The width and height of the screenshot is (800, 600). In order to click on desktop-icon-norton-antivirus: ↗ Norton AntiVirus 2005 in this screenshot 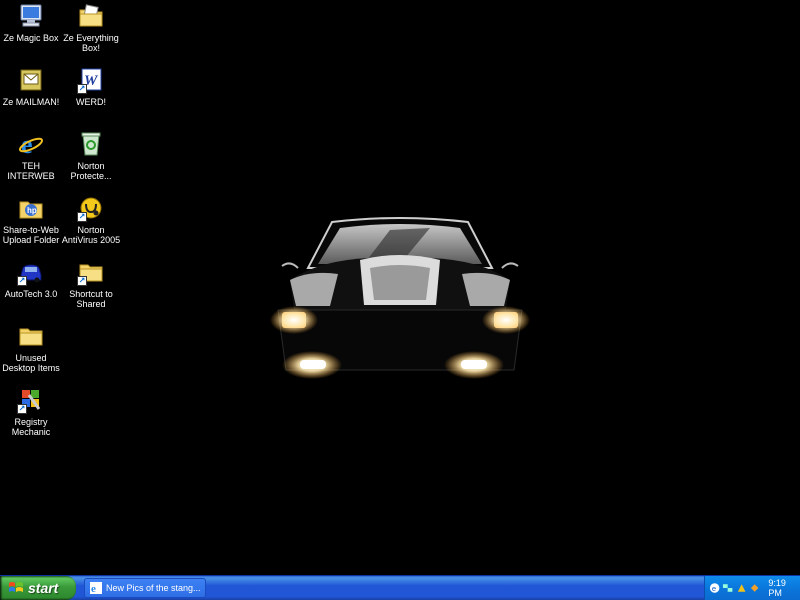, I will do `click(91, 219)`.